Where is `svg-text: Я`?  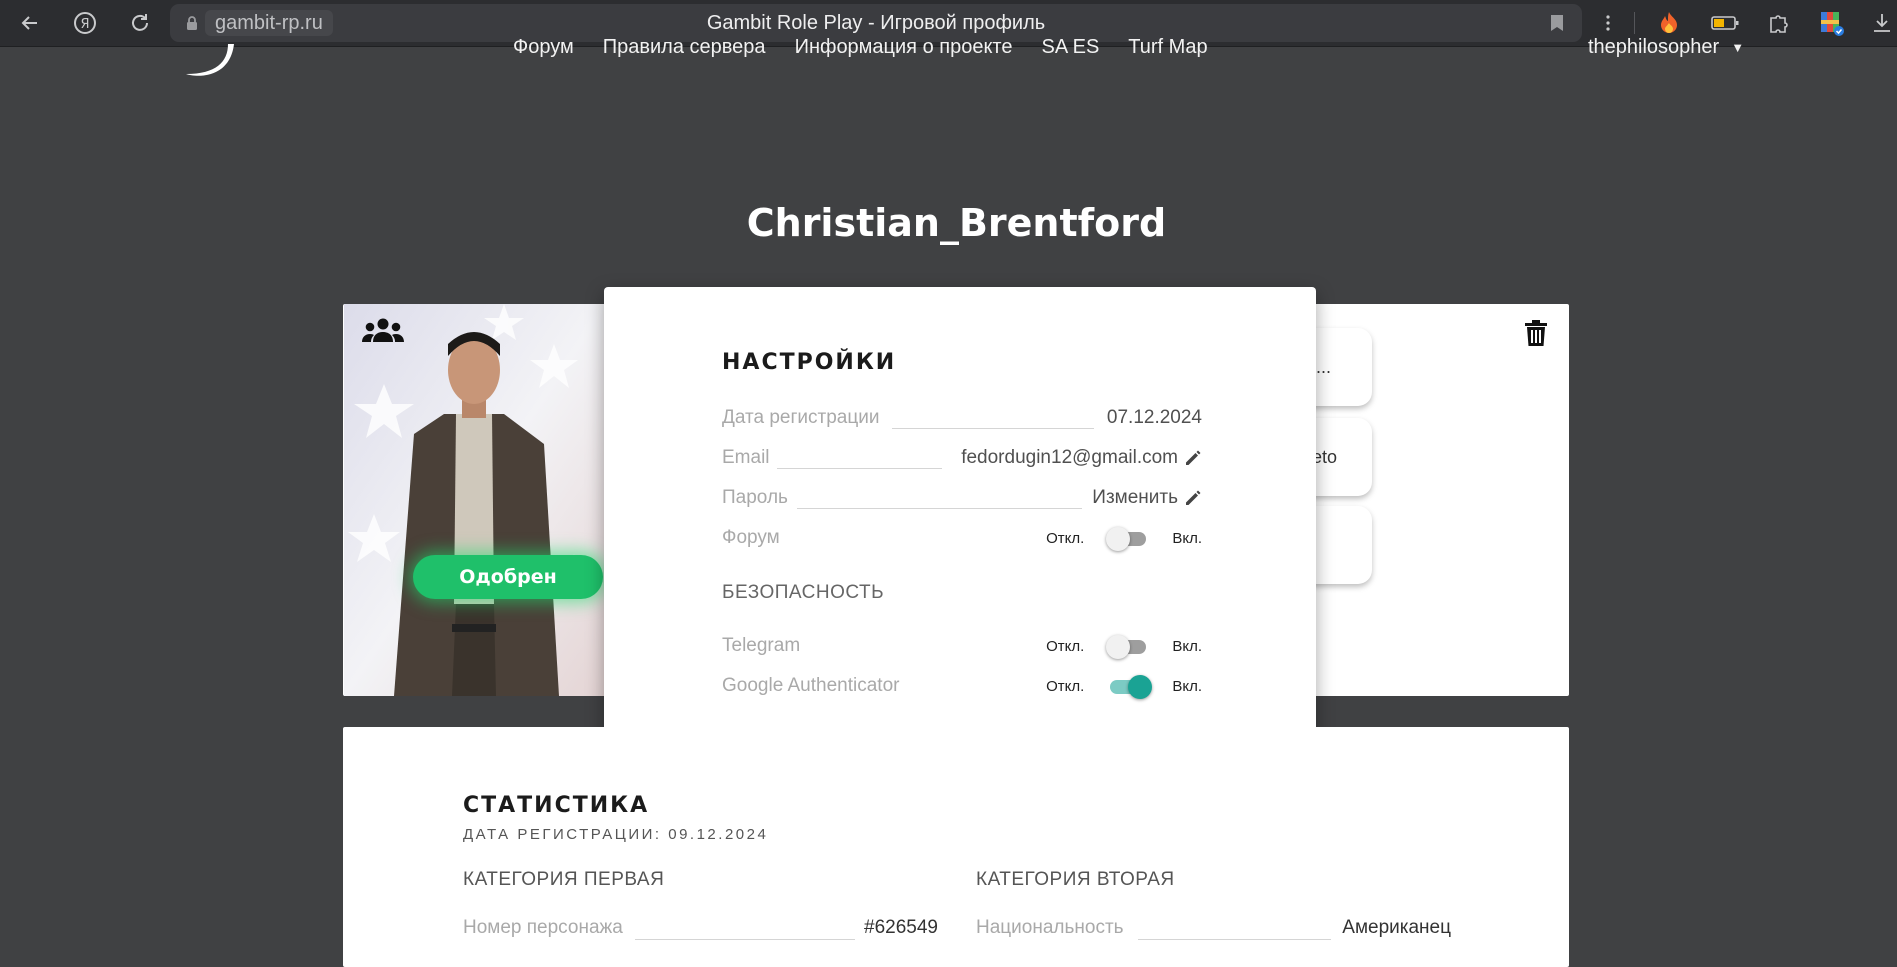
svg-text: Я is located at coordinates (84, 24).